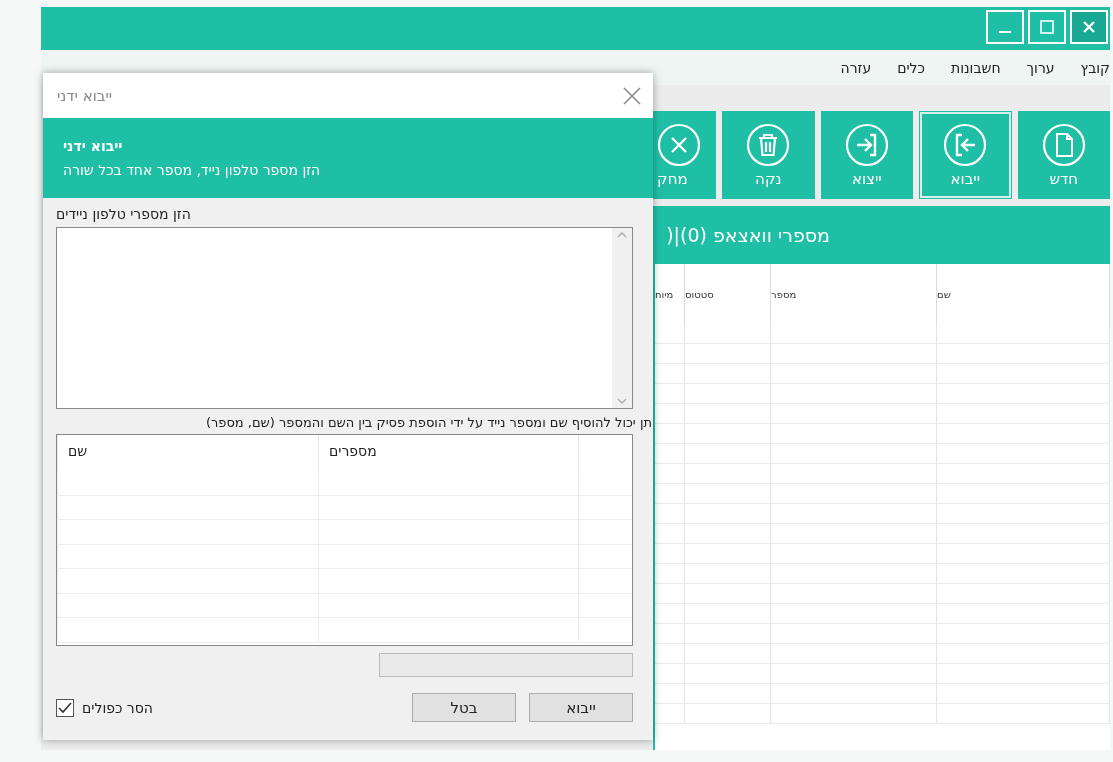 This screenshot has width=1113, height=762. Describe the element at coordinates (428, 422) in the screenshot. I see `hint-text: תן יכול להוסיף שם ומספר נייד על ידי הוספת פסיק בין השם והמספר (שם, מספר)` at that location.